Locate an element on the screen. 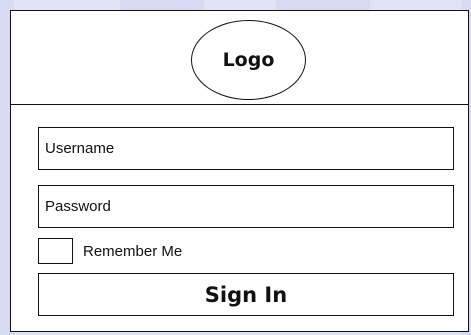 The width and height of the screenshot is (471, 335). remember-me-label: Remember Me is located at coordinates (133, 251).